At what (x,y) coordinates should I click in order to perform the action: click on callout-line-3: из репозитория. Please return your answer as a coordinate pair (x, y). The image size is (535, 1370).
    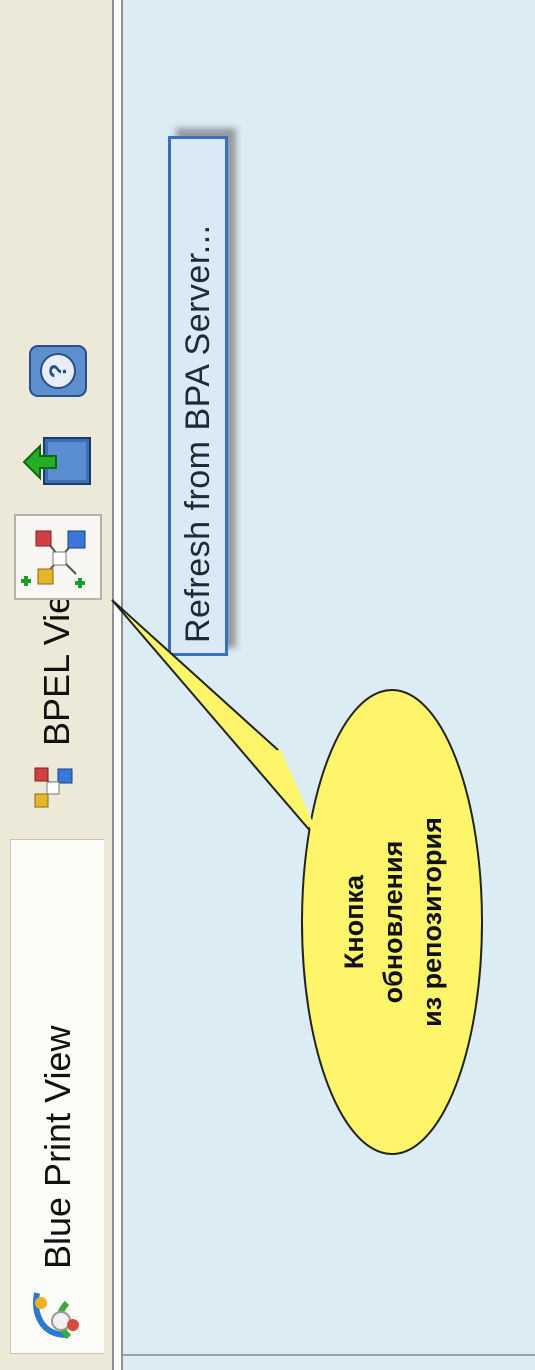
    Looking at the image, I should click on (431, 922).